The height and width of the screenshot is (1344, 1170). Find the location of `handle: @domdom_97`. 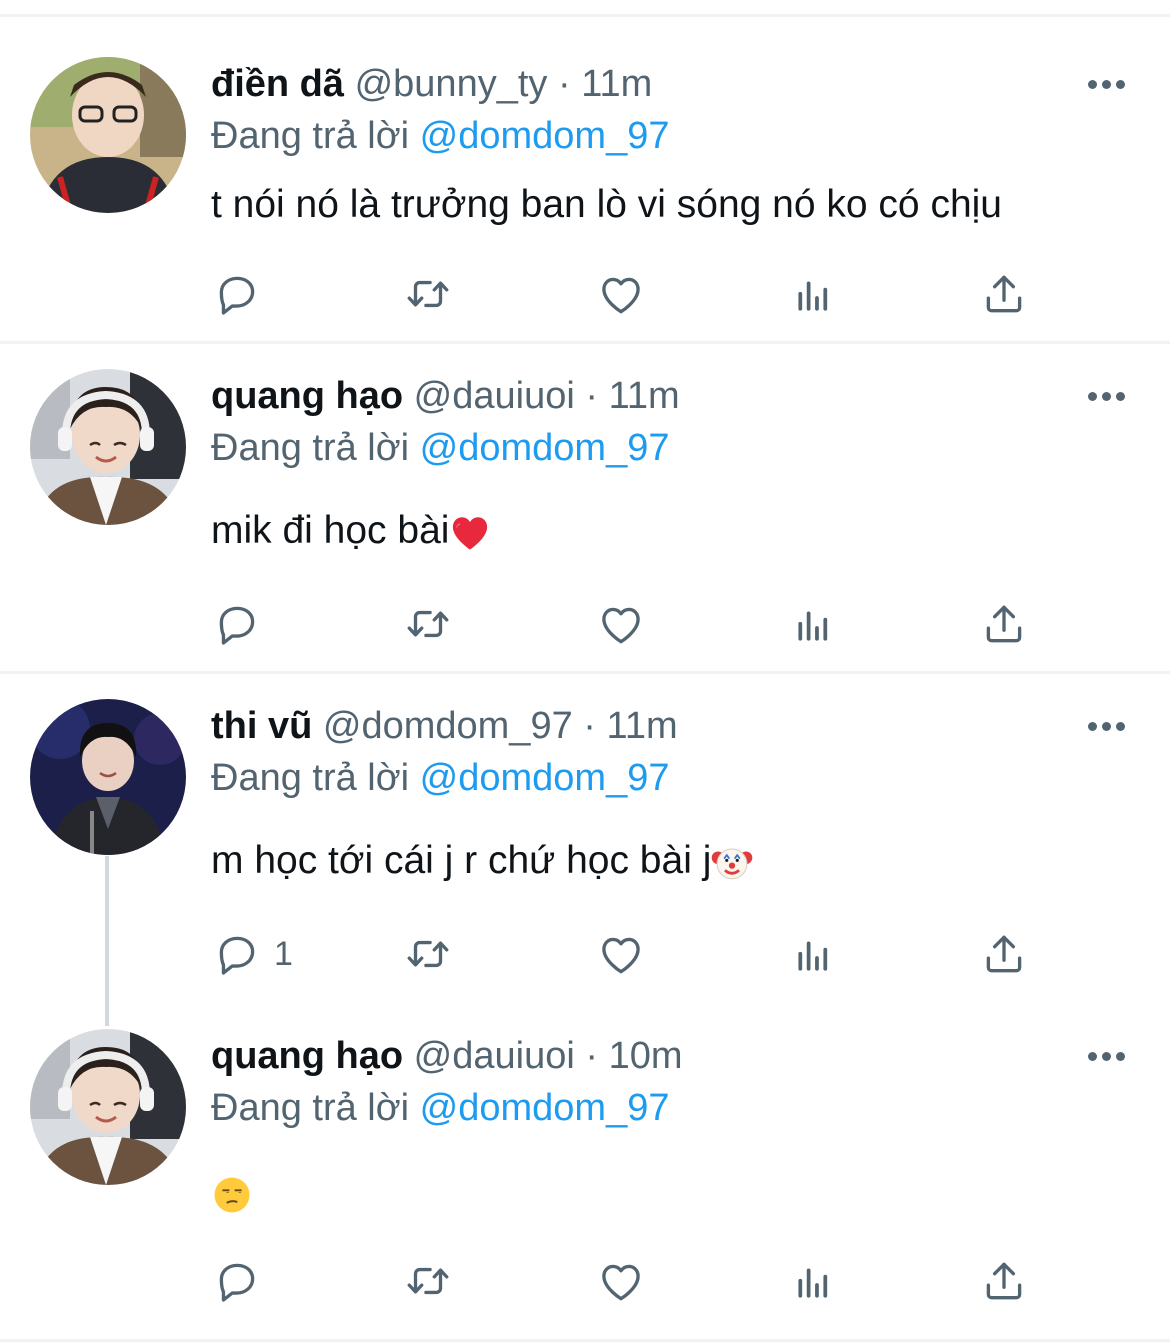

handle: @domdom_97 is located at coordinates (448, 726).